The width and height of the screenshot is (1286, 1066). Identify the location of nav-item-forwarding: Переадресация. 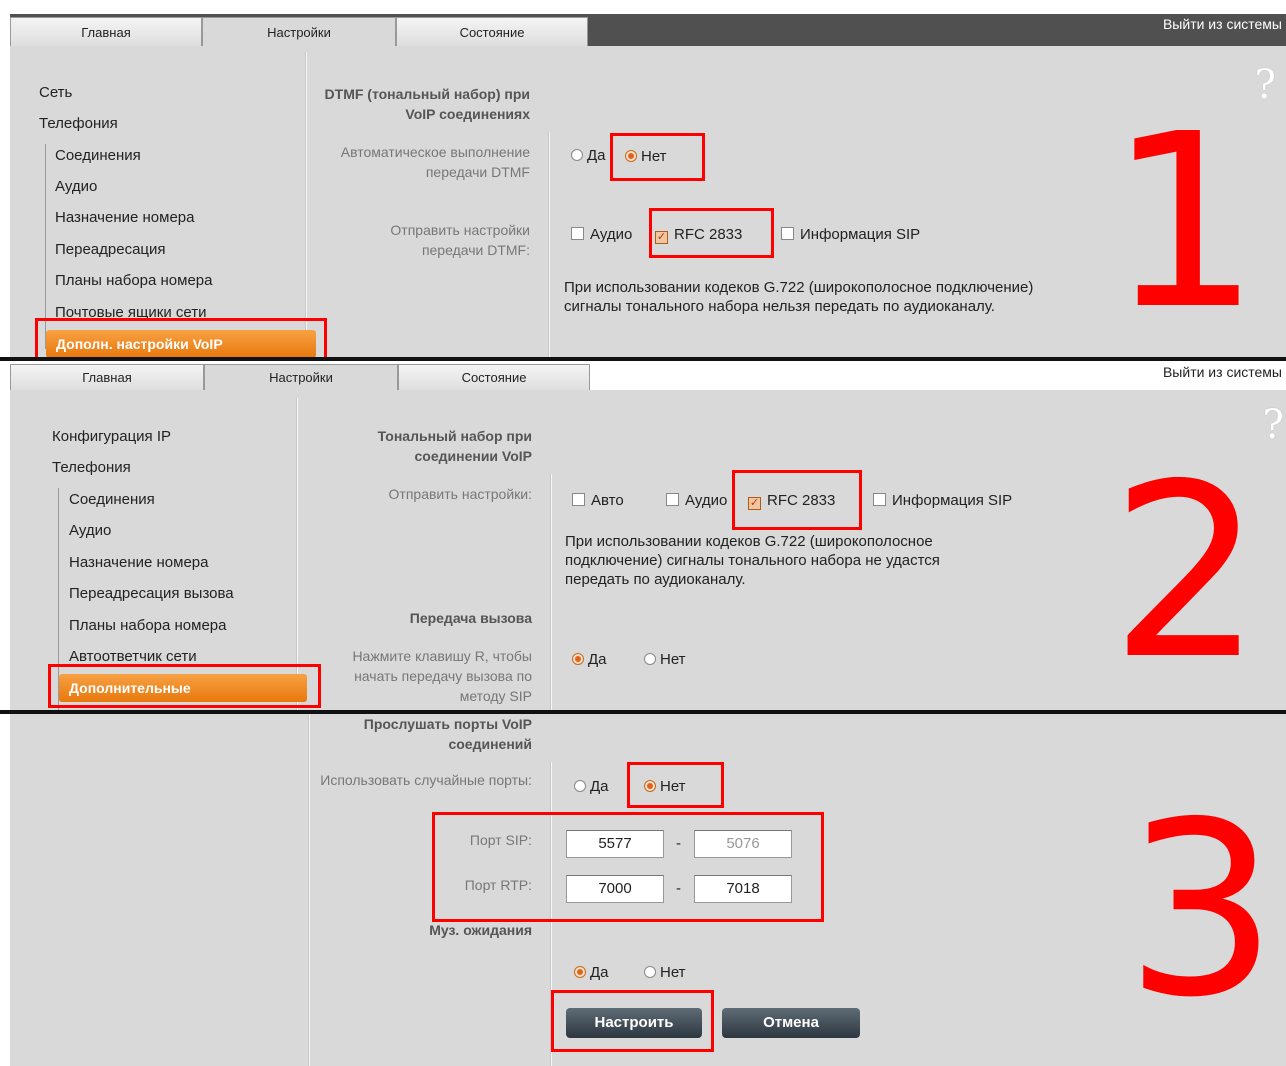
(110, 249).